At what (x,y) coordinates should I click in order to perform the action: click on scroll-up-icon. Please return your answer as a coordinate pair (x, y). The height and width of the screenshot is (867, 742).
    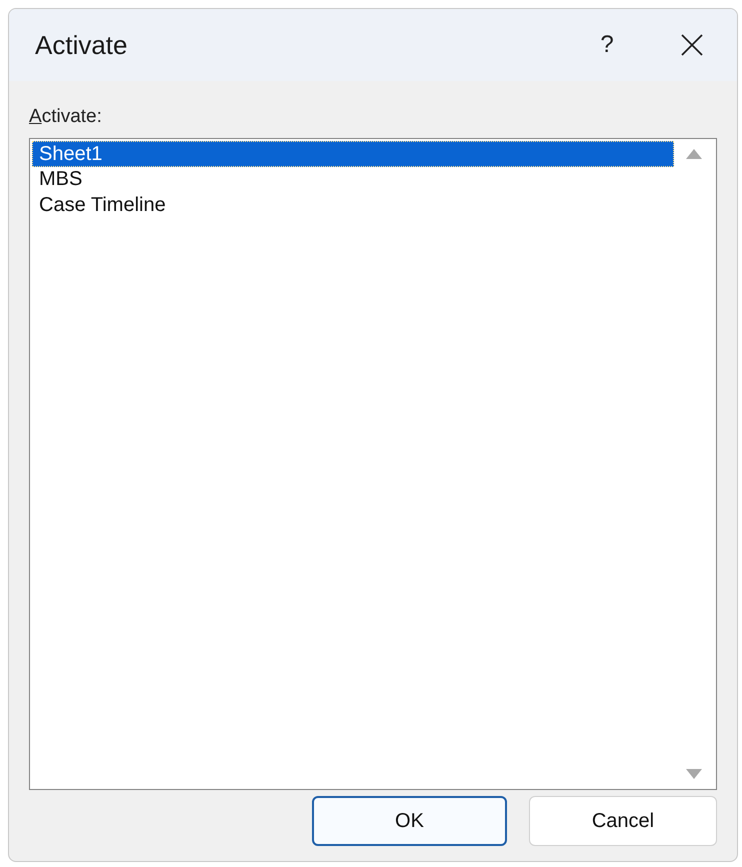
    Looking at the image, I should click on (694, 153).